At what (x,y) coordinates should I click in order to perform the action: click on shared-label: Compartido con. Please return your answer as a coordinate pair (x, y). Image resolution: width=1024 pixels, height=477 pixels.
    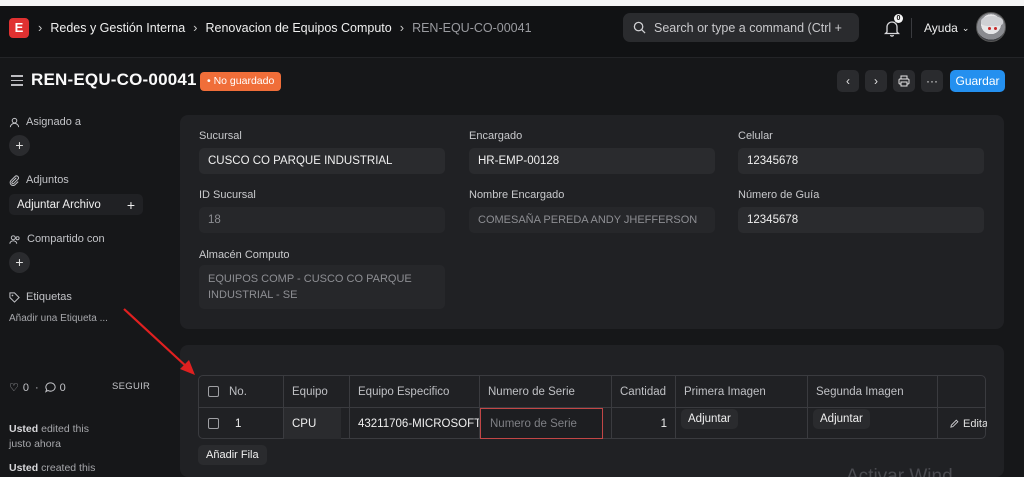
    Looking at the image, I should click on (66, 239).